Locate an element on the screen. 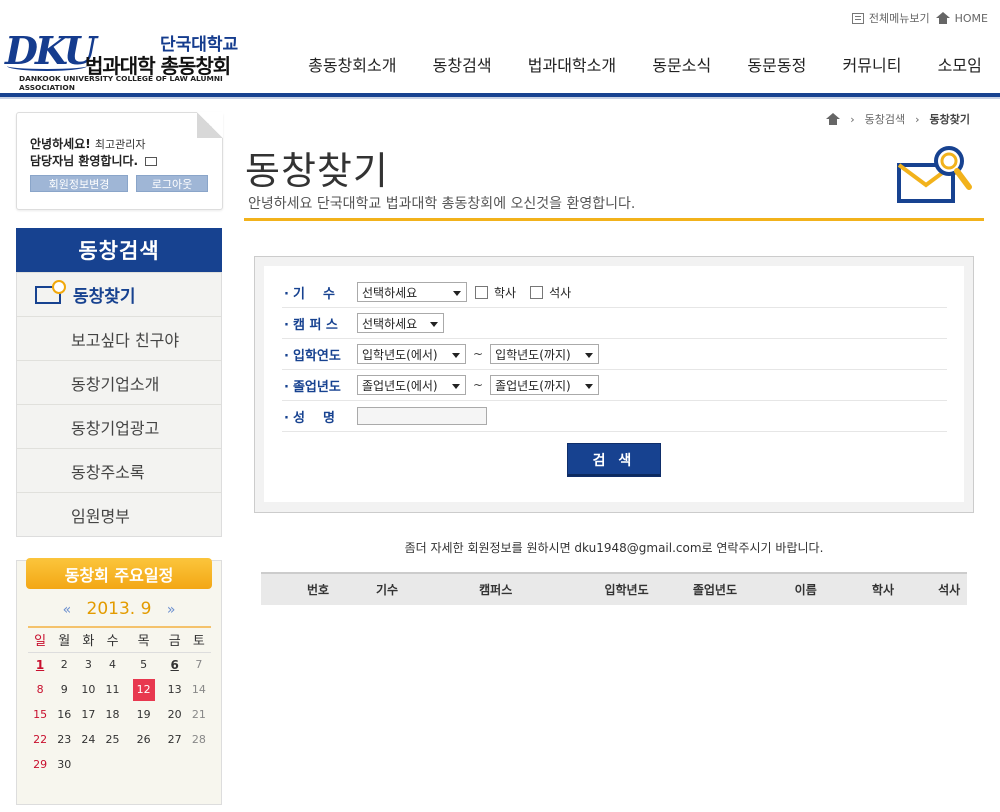 The width and height of the screenshot is (1000, 812). weekday-header: 화 is located at coordinates (88, 640).